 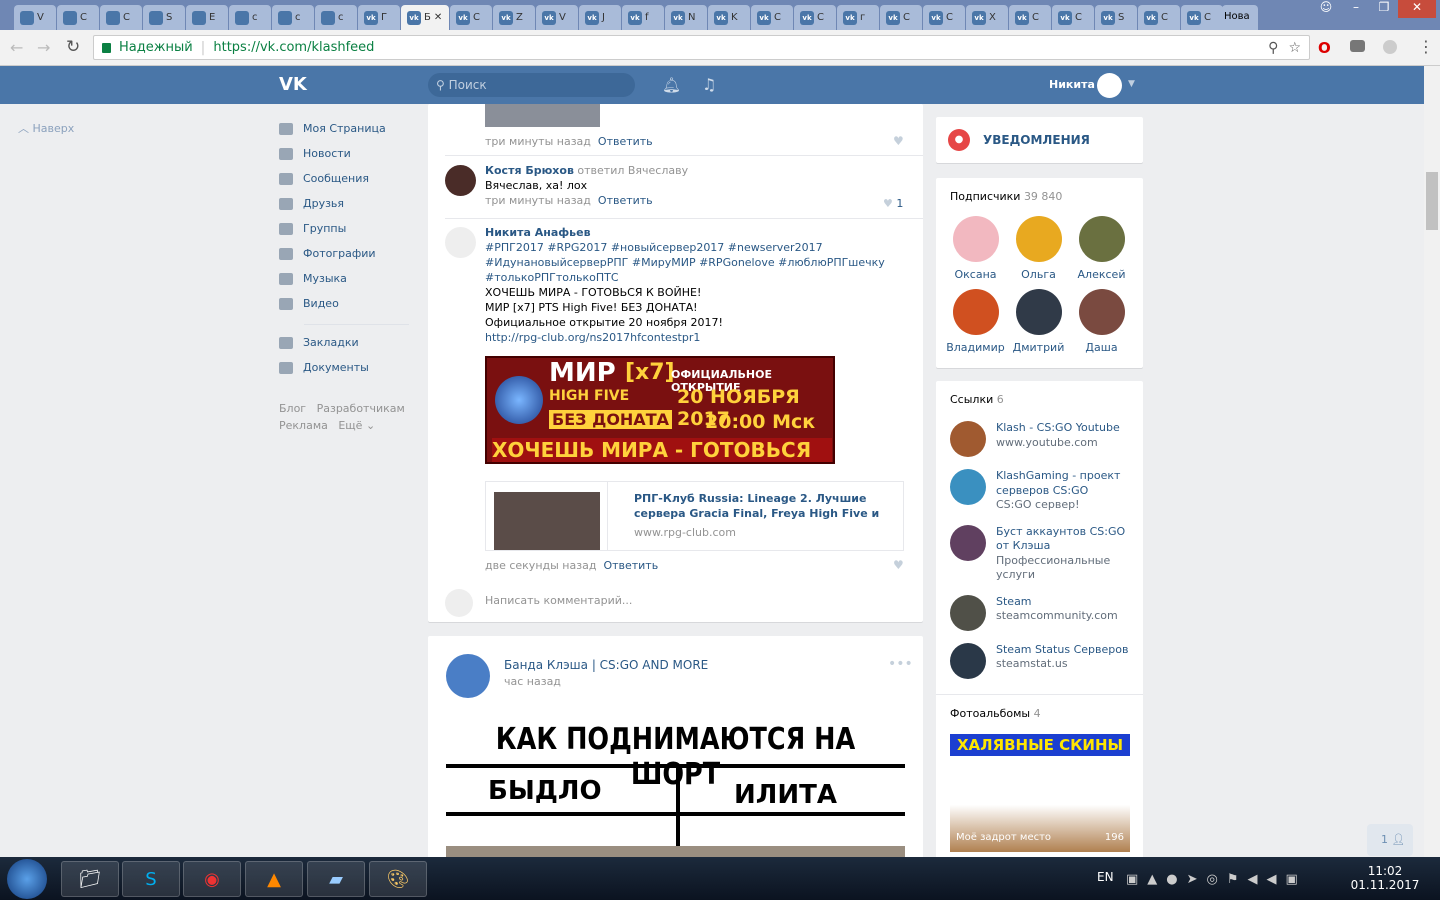 I want to click on sidebar-item: Закладки, so click(x=344, y=342).